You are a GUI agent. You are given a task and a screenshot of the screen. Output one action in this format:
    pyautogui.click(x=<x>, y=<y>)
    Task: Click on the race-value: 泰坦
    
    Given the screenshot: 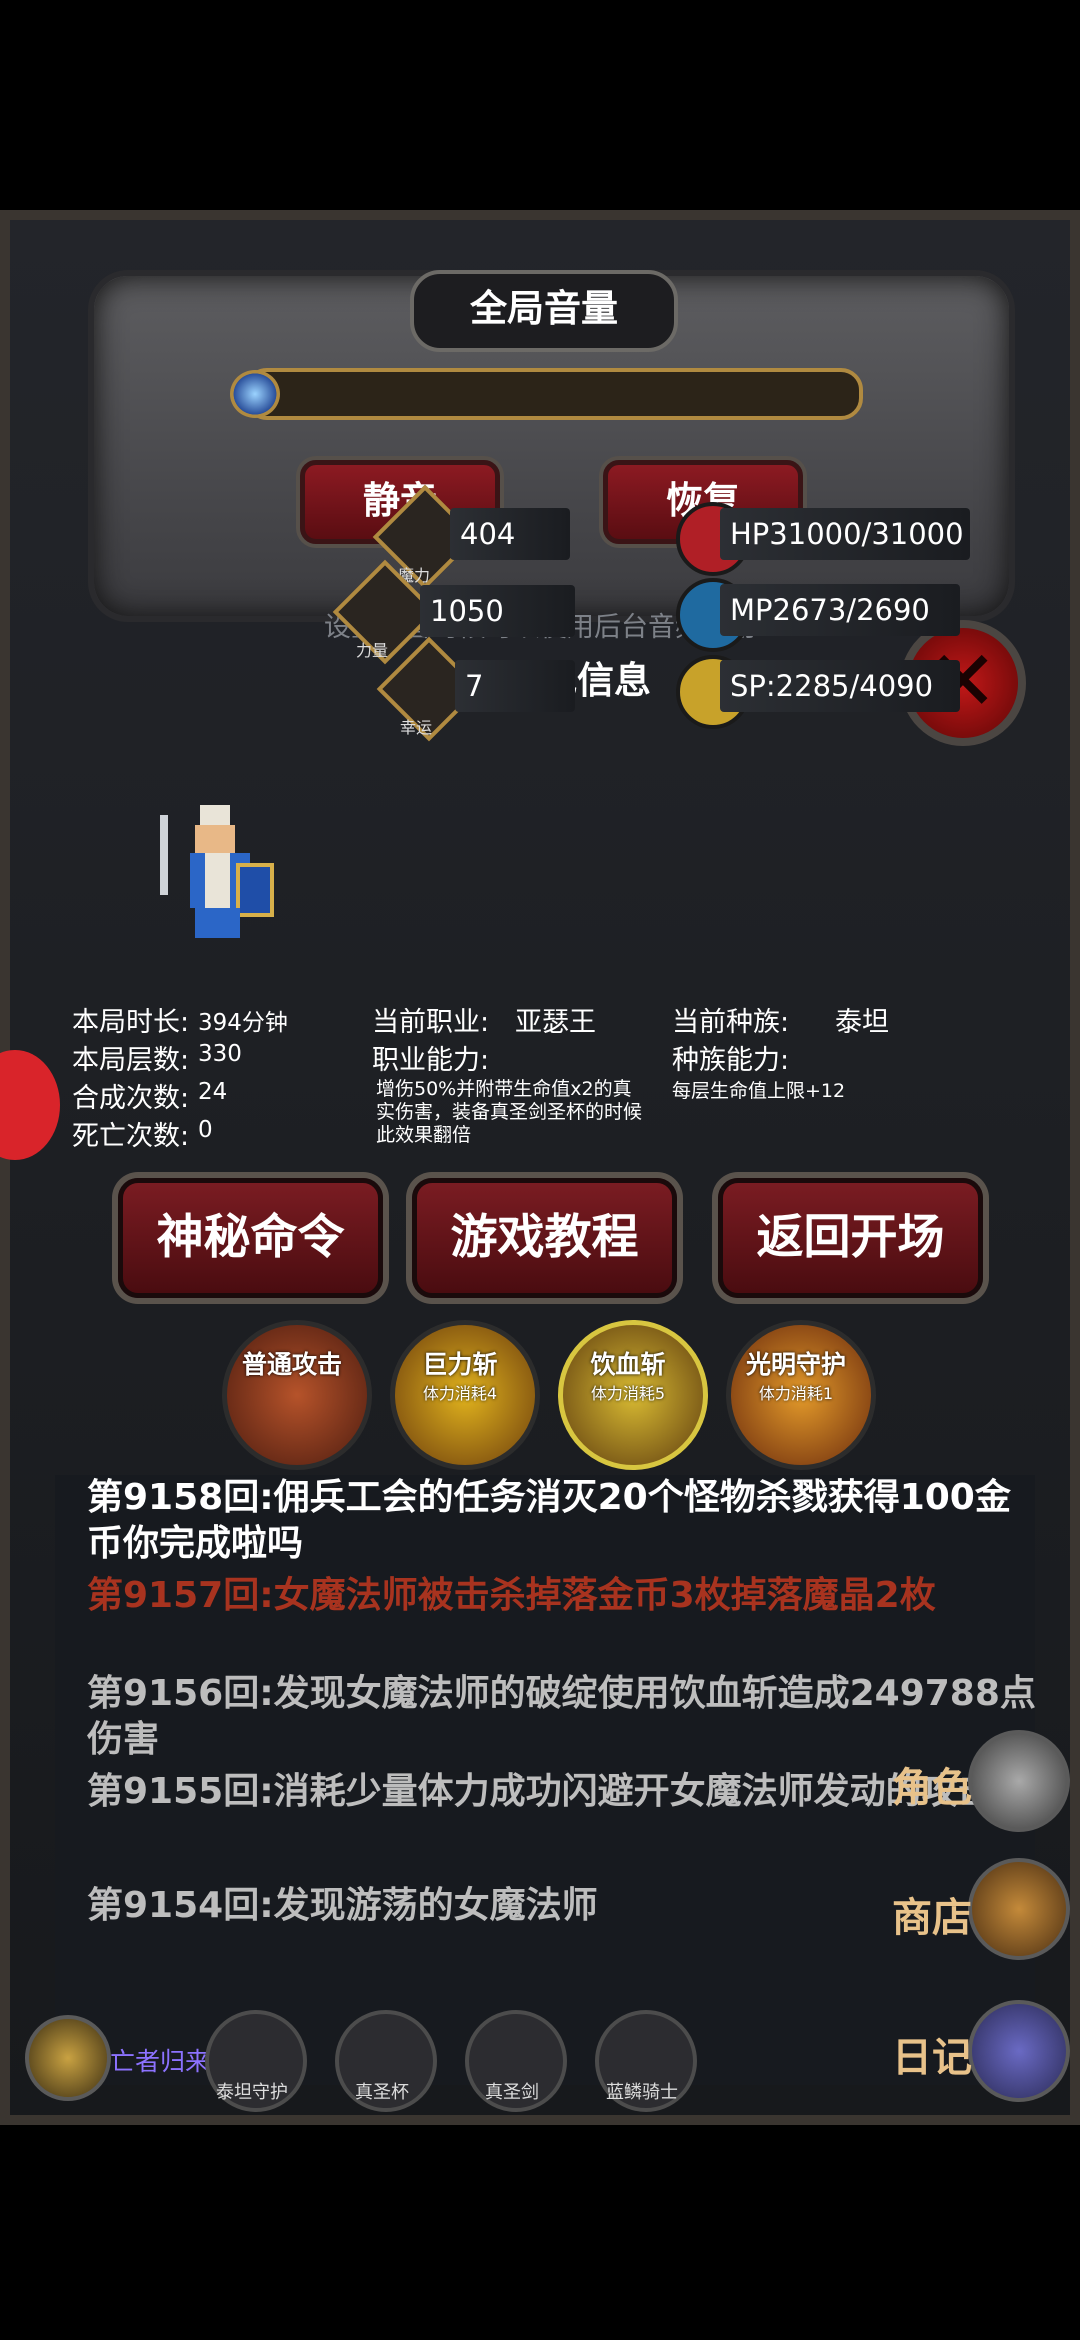 What is the action you would take?
    pyautogui.click(x=862, y=1022)
    